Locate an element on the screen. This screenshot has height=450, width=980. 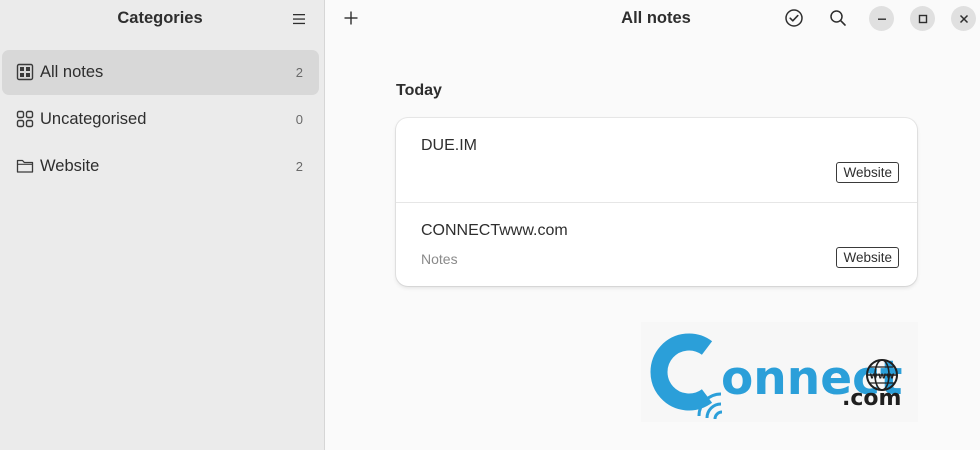
close-button is located at coordinates (963, 18).